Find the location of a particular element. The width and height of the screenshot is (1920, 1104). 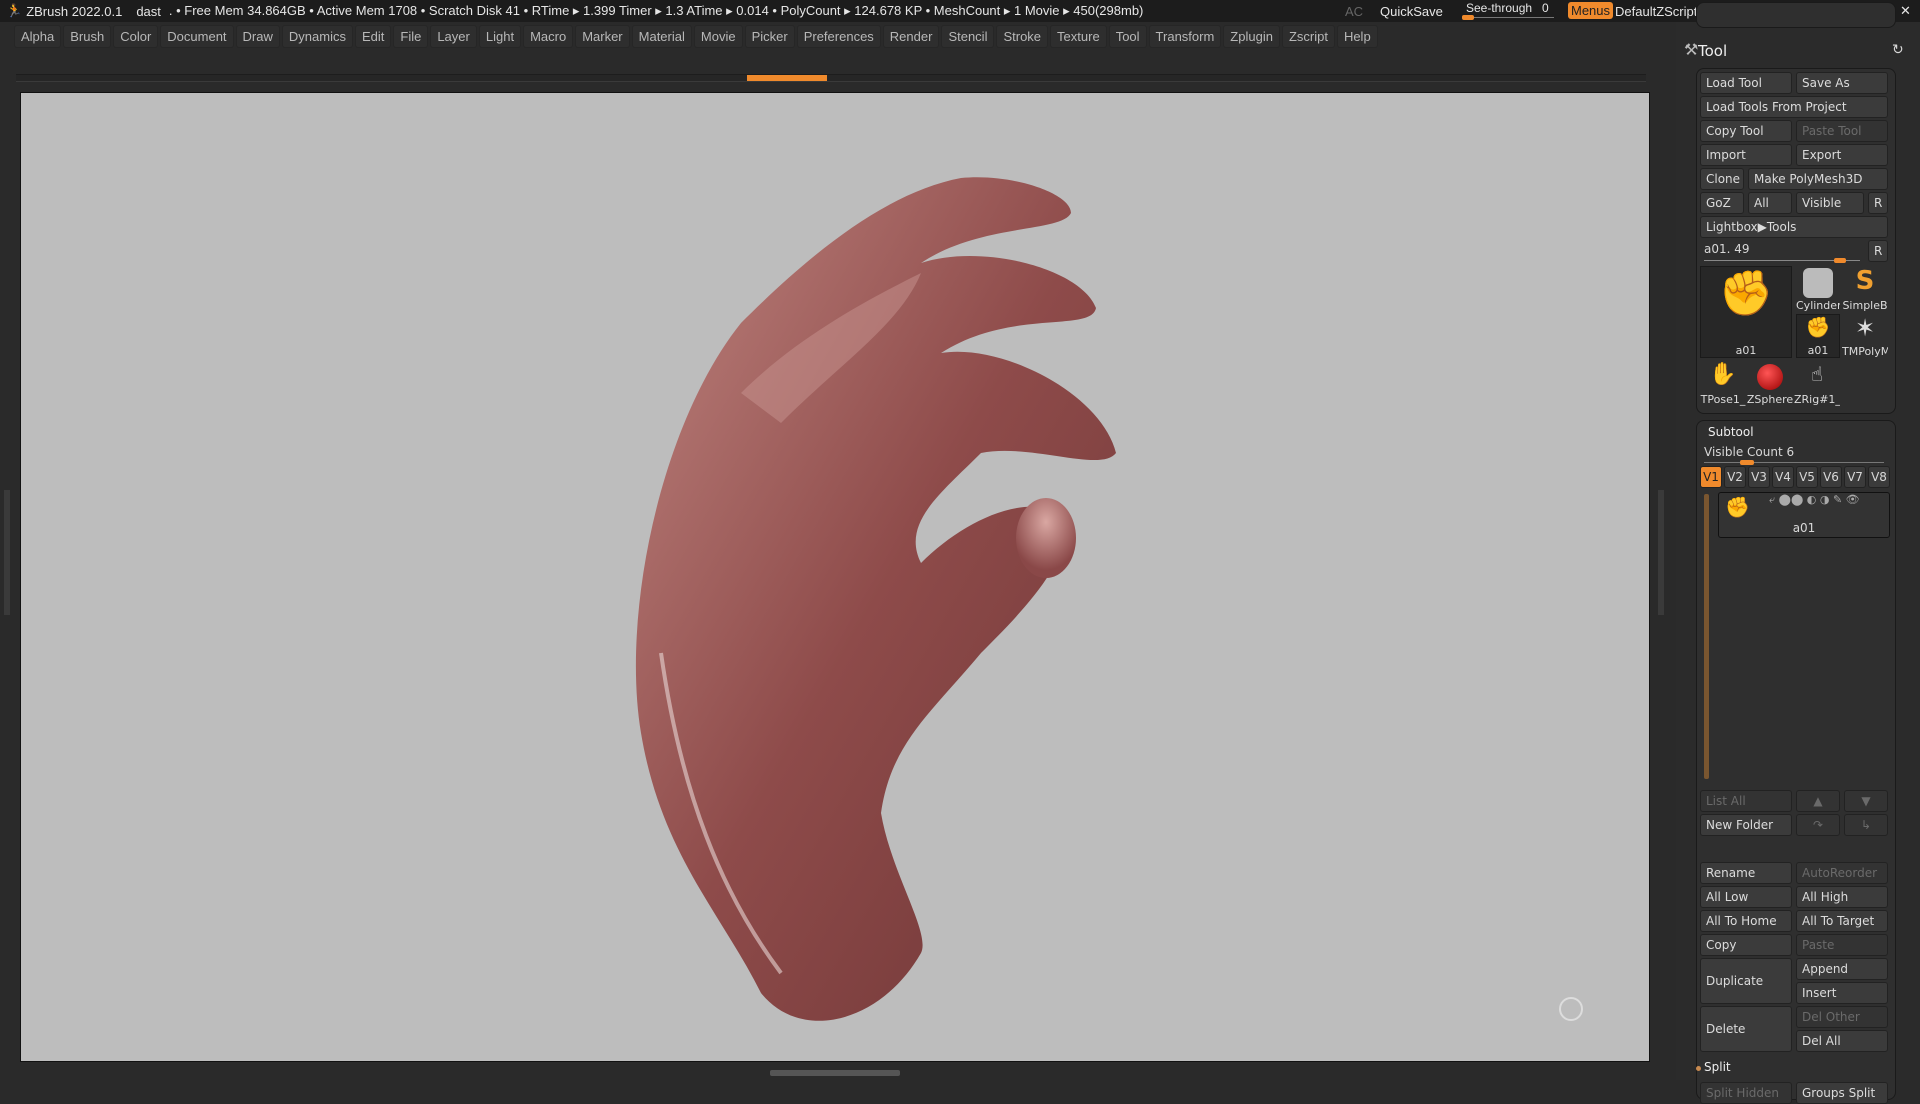

subtool-title: Subtool is located at coordinates (1731, 432).